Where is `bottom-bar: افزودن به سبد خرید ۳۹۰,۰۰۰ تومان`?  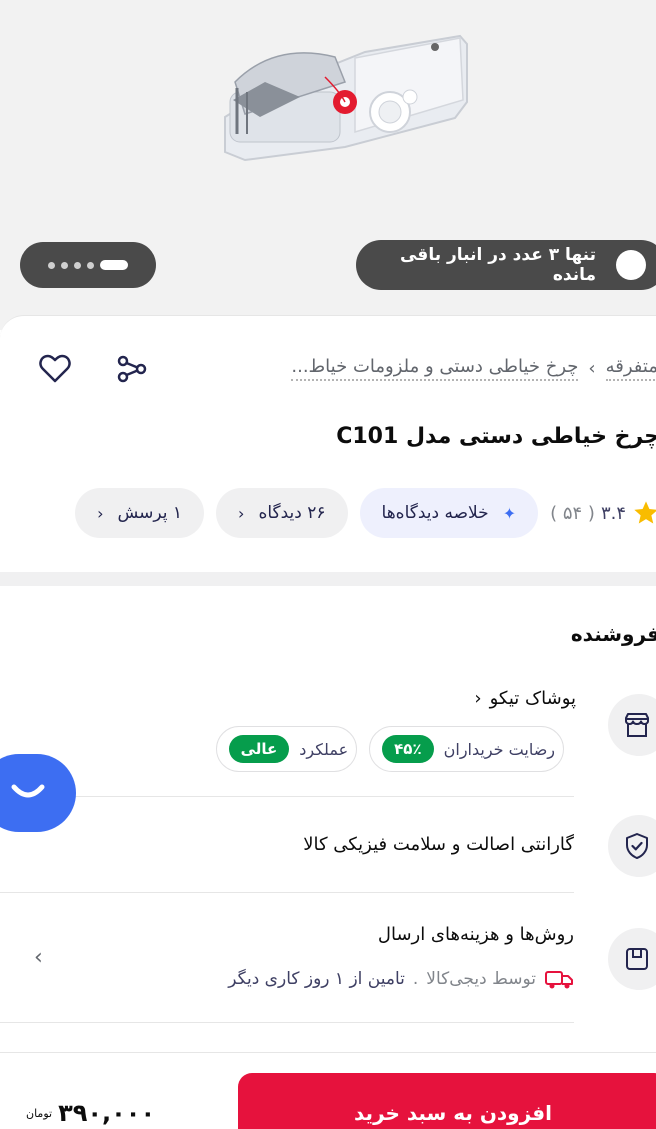
bottom-bar: افزودن به سبد خرید ۳۹۰,۰۰۰ تومان is located at coordinates (328, 1090).